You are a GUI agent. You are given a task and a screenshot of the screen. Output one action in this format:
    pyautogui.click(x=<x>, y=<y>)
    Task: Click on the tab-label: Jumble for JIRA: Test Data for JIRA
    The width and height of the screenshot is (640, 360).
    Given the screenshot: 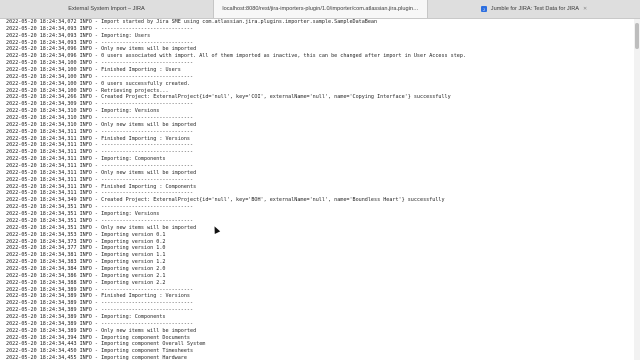 What is the action you would take?
    pyautogui.click(x=534, y=9)
    